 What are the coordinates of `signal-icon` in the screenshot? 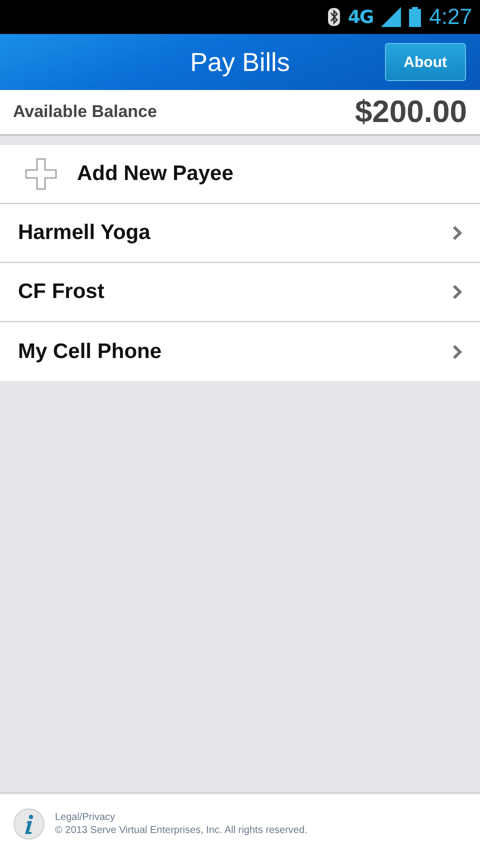 It's located at (391, 17).